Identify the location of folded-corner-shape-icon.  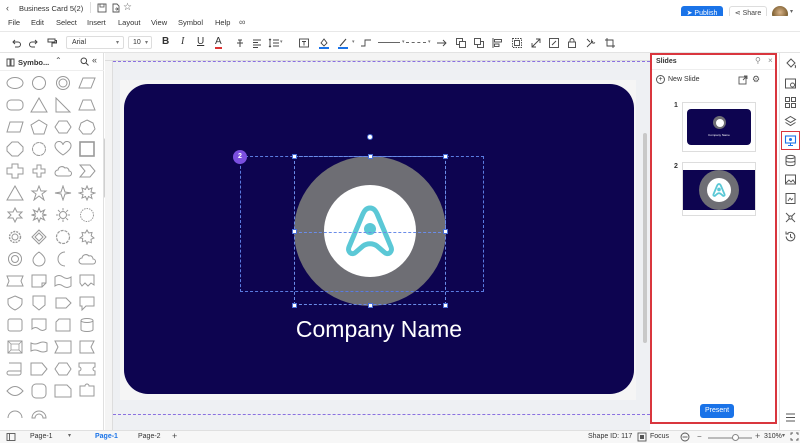
(39, 281).